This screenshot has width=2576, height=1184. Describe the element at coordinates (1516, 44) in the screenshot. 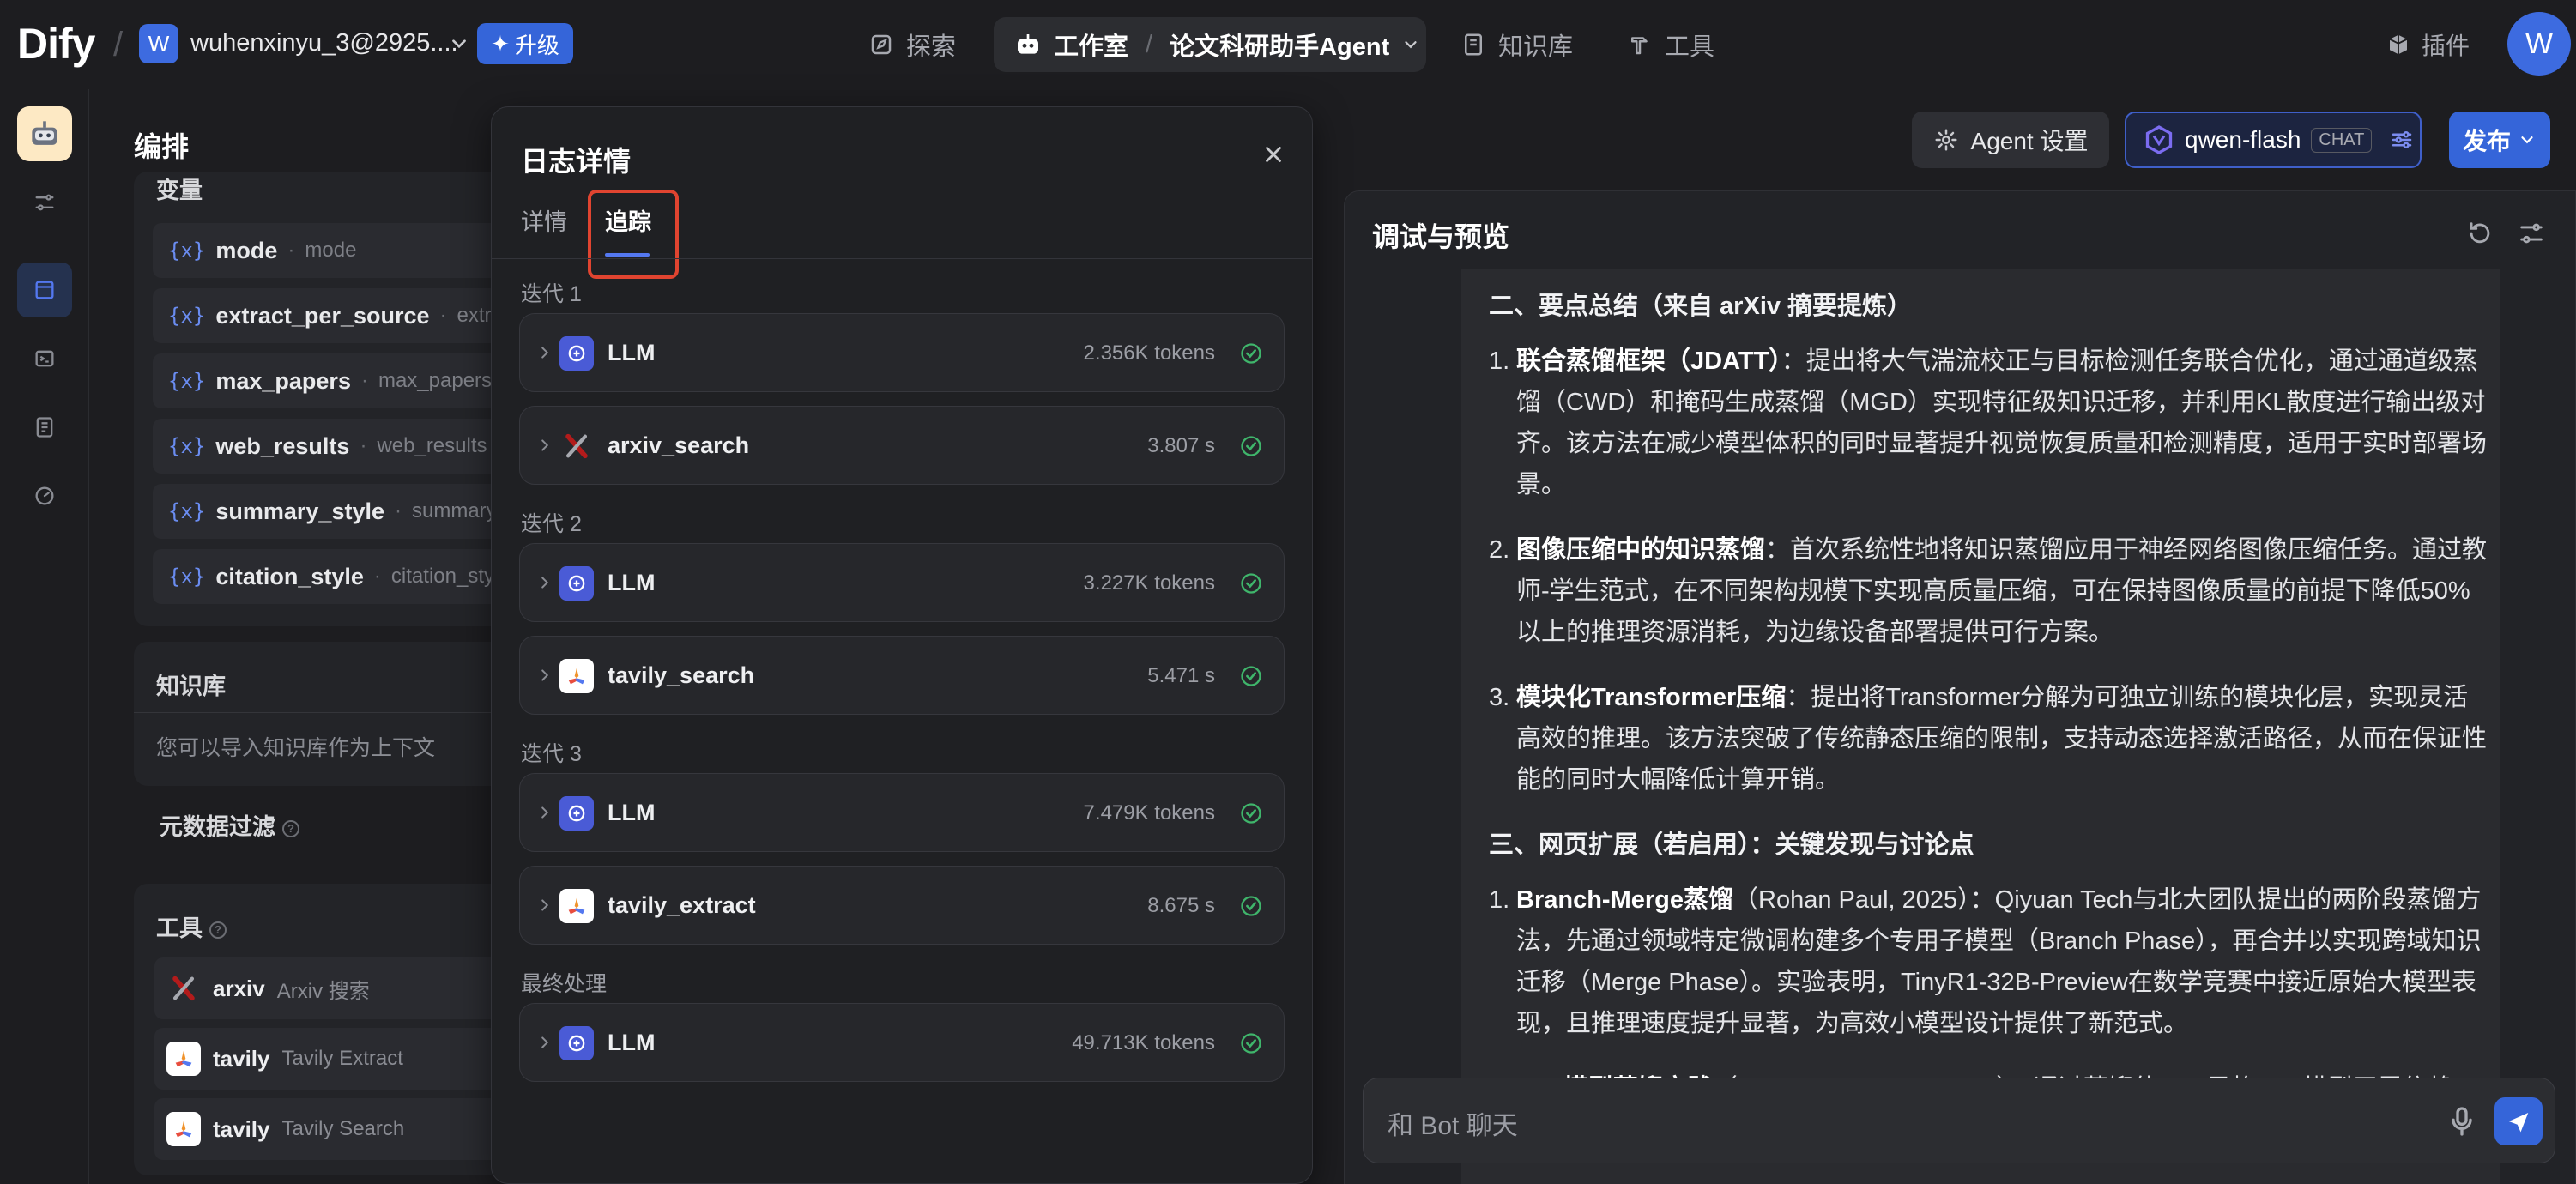

I see `nav-knowledge: 知识库` at that location.